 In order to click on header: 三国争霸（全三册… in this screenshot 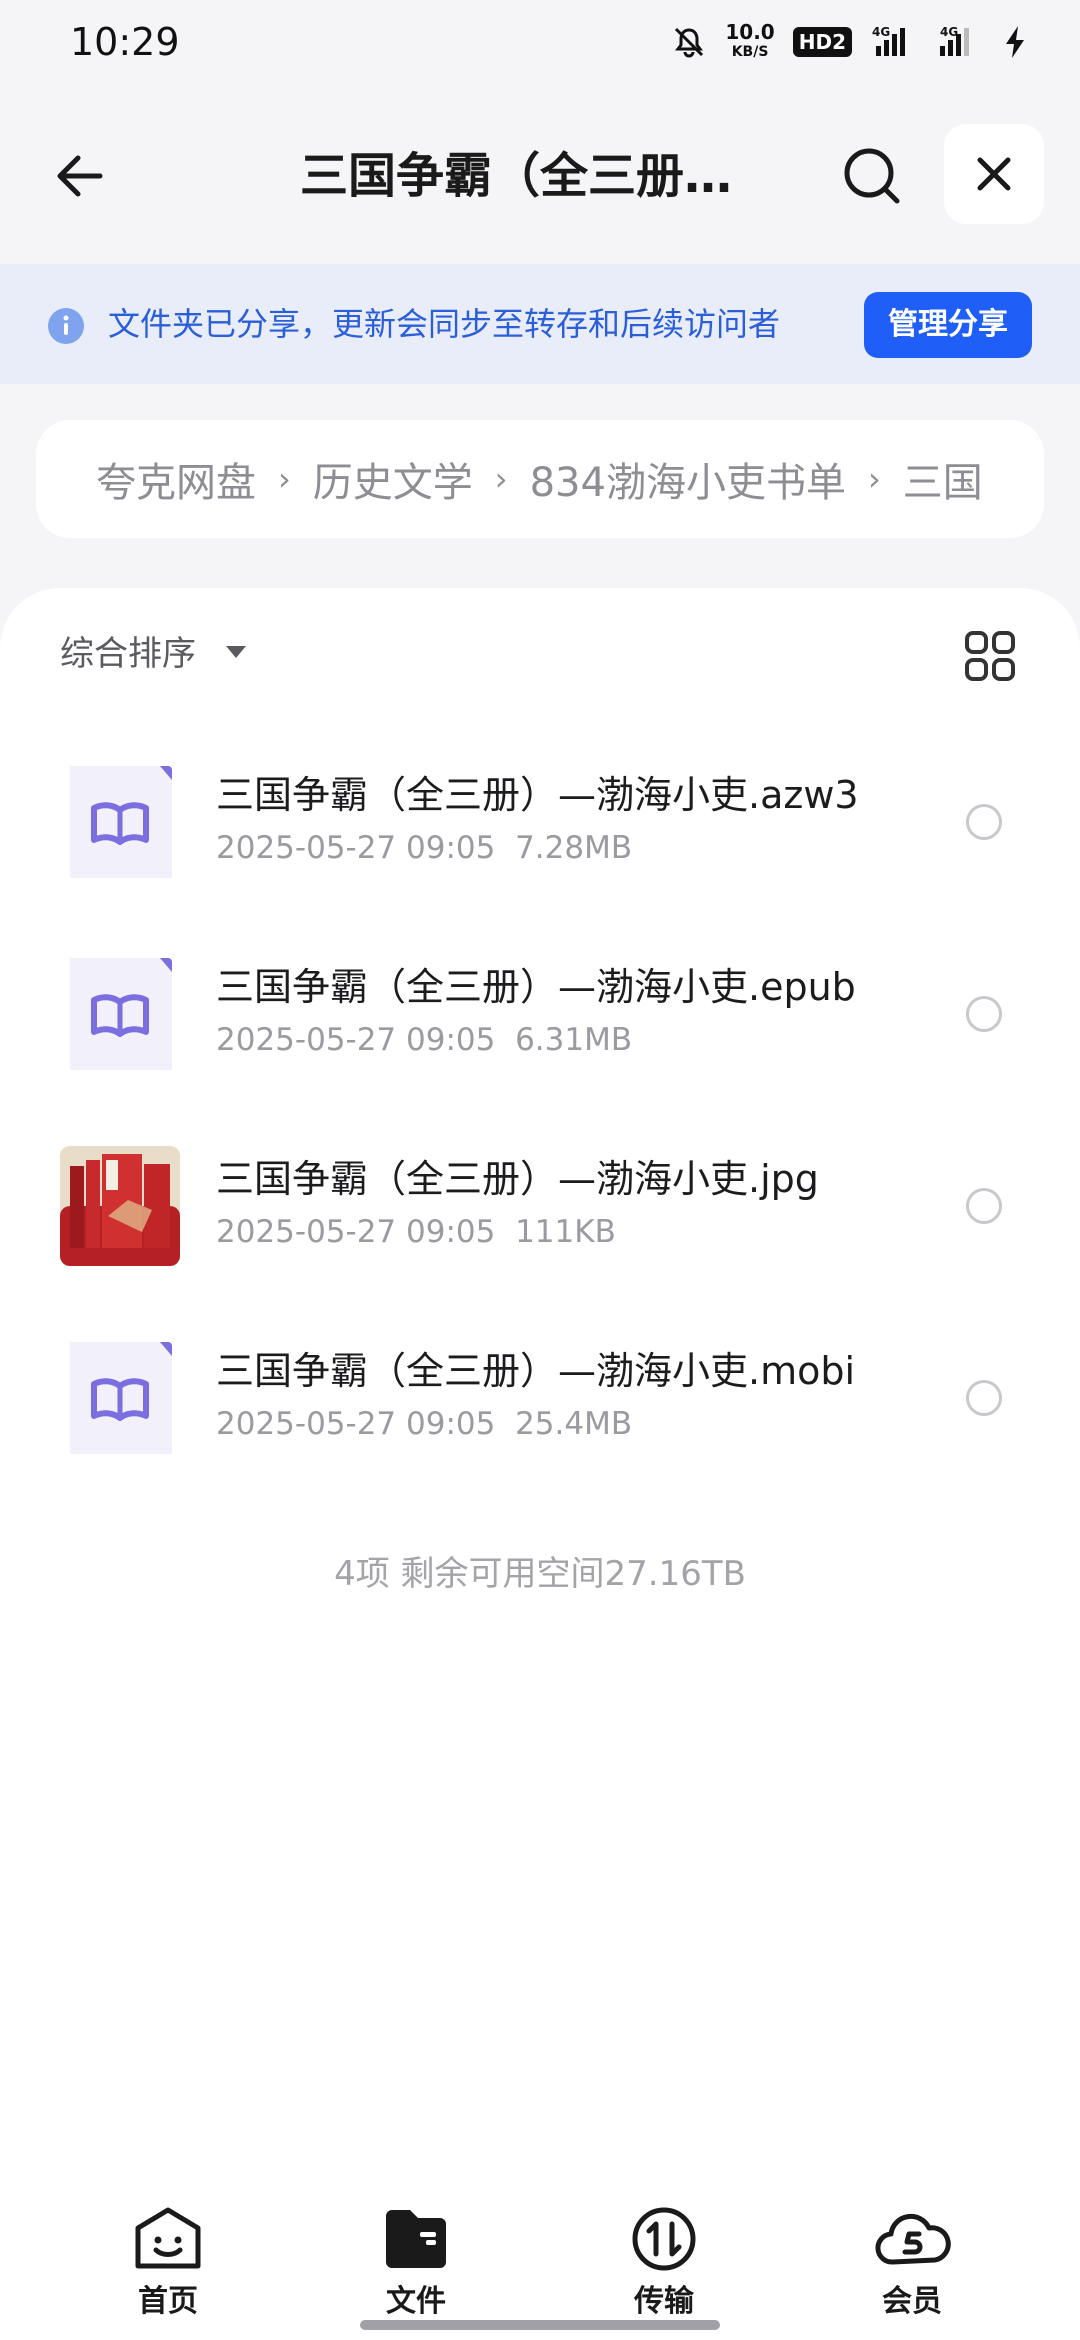, I will do `click(540, 175)`.